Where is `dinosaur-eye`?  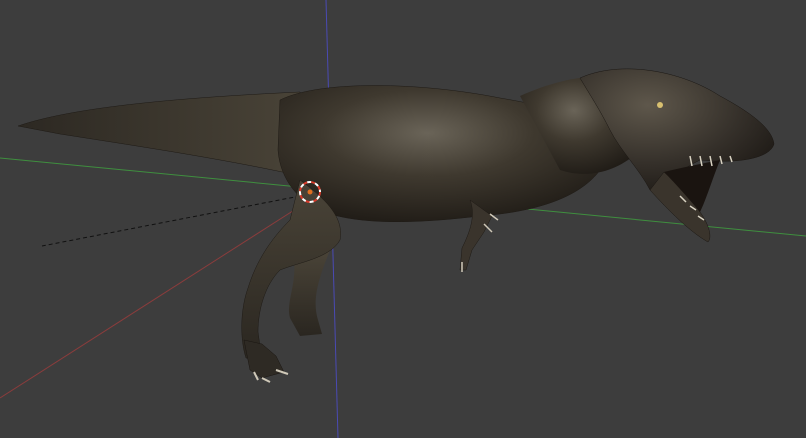
dinosaur-eye is located at coordinates (660, 105).